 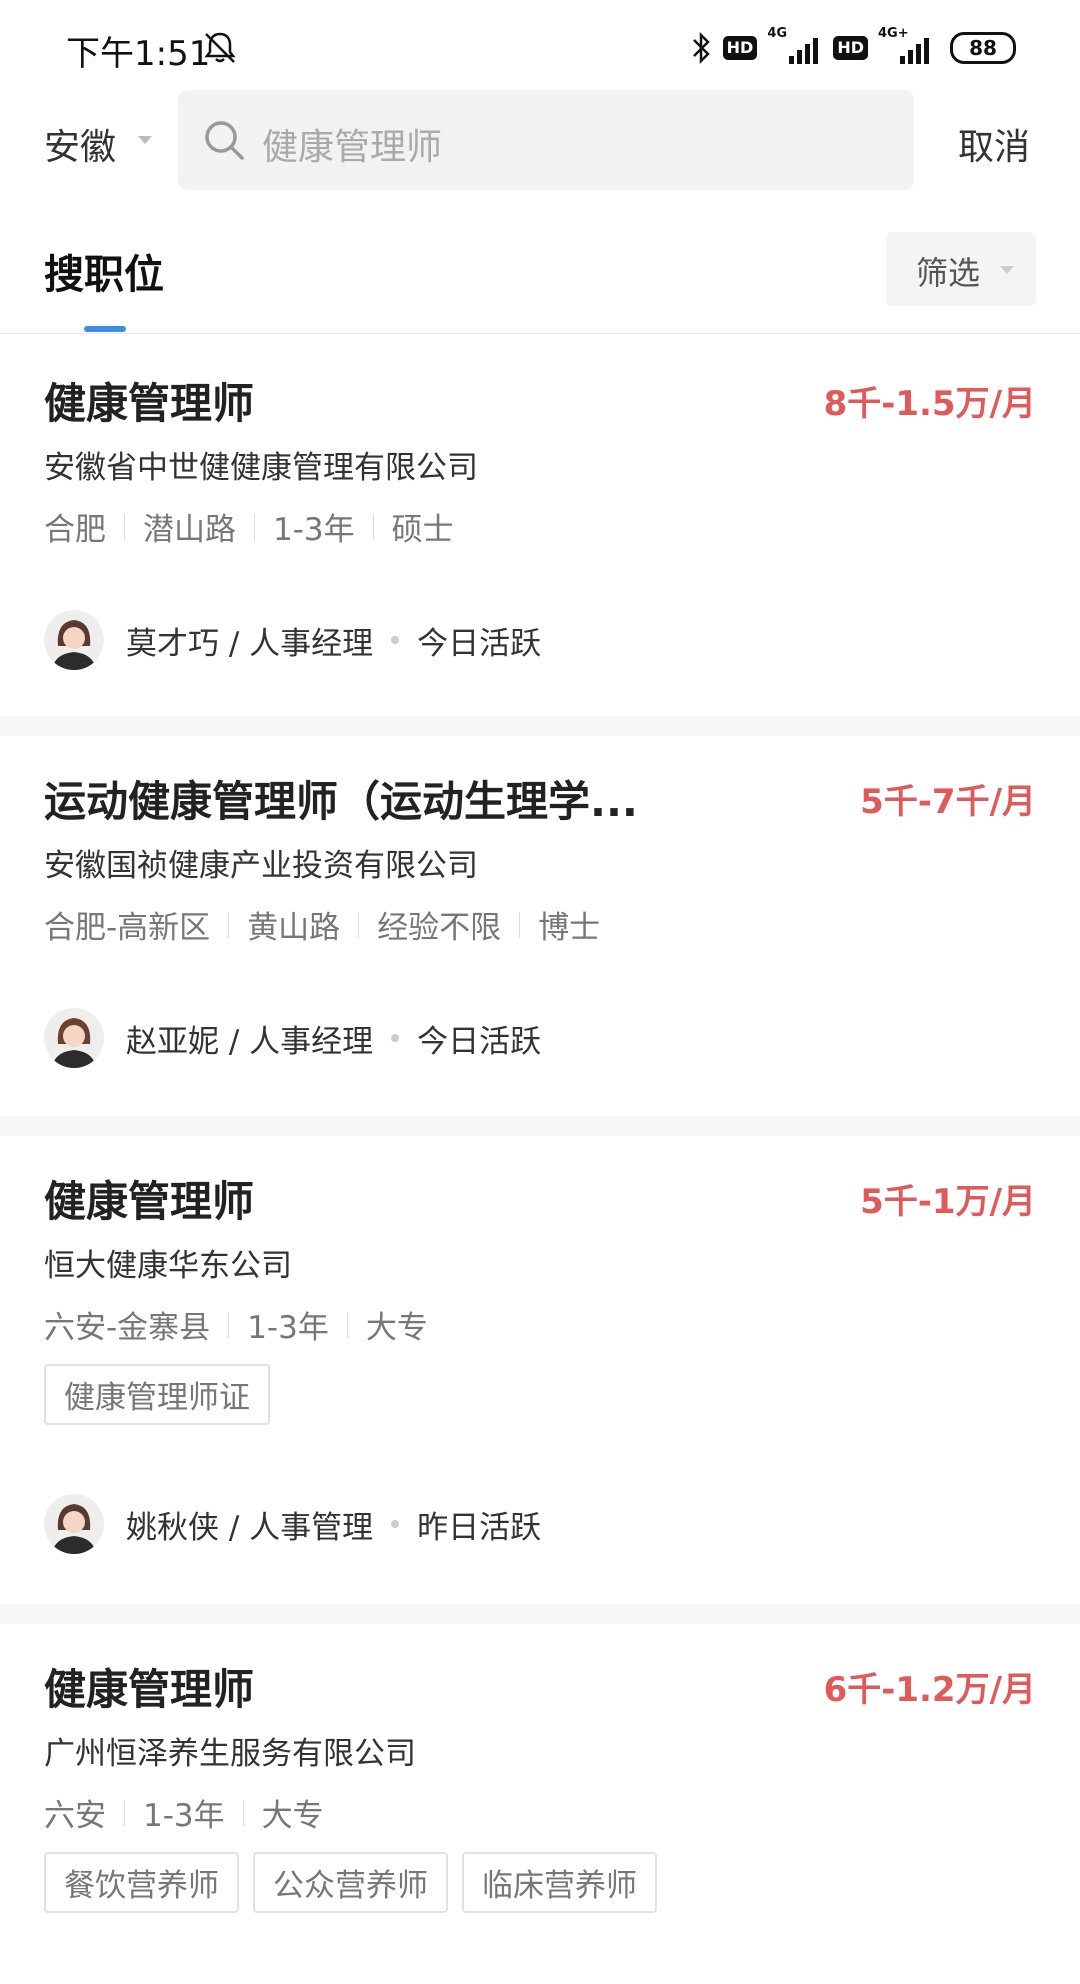 What do you see at coordinates (249, 526) in the screenshot?
I see `job-tags: 合肥 潜山路 1-3年 硕士` at bounding box center [249, 526].